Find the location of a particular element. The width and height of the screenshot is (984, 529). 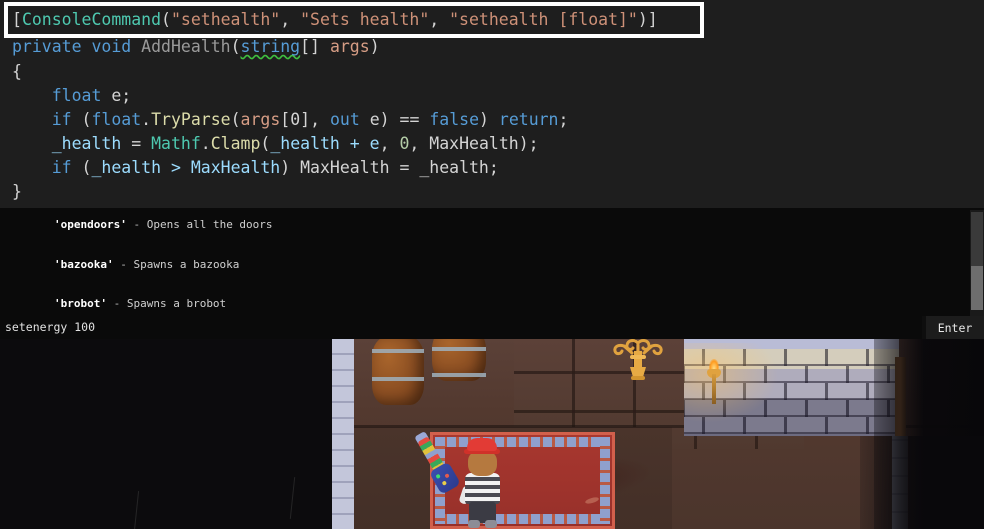

clamp-method: Clamp is located at coordinates (235, 143).